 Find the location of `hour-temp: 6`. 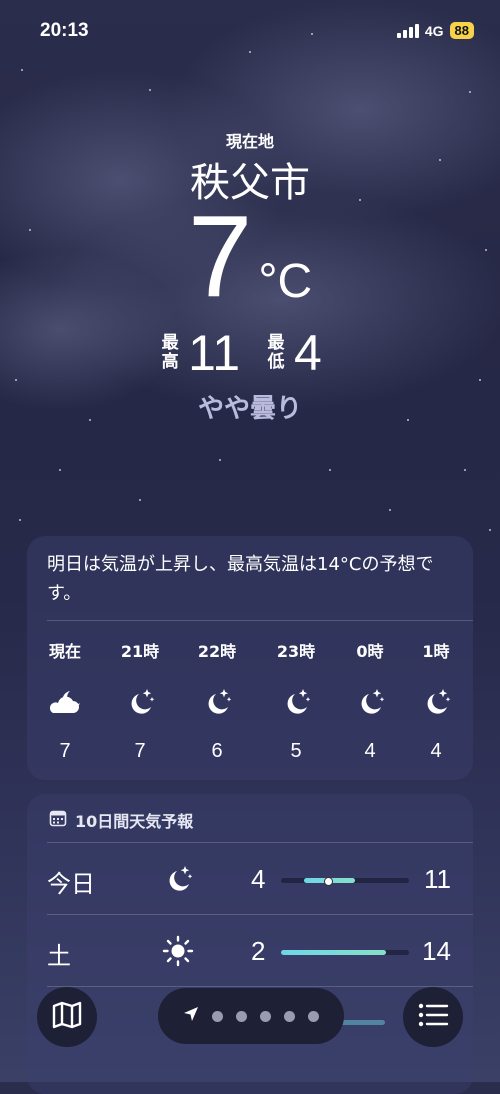

hour-temp: 6 is located at coordinates (217, 751).